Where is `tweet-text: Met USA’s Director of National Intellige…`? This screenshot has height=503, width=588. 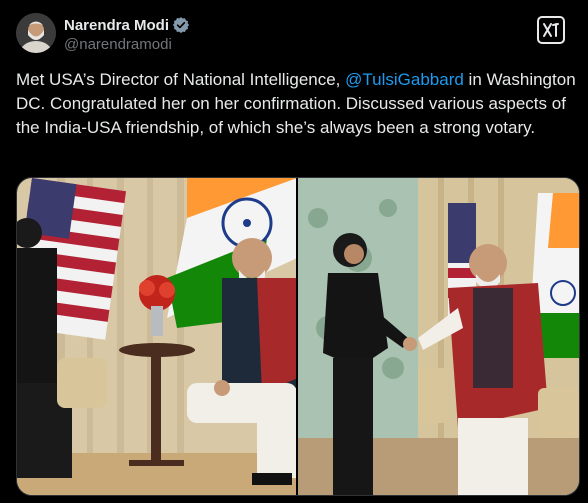
tweet-text: Met USA’s Director of National Intellige… is located at coordinates (296, 104).